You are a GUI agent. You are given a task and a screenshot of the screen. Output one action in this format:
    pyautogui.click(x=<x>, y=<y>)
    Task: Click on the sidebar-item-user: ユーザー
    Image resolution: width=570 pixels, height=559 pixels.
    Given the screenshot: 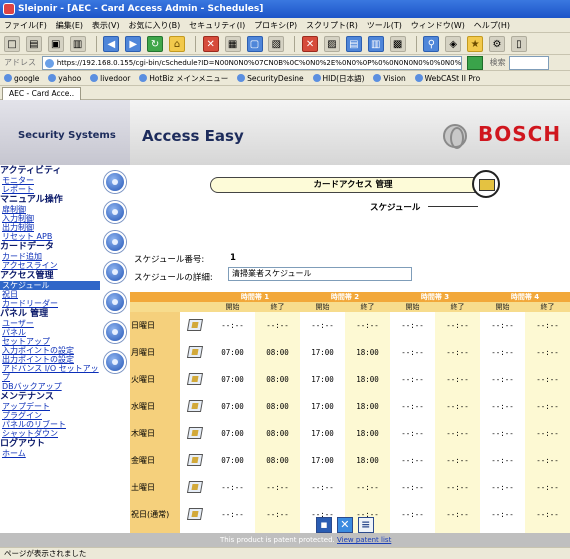 What is the action you would take?
    pyautogui.click(x=50, y=323)
    